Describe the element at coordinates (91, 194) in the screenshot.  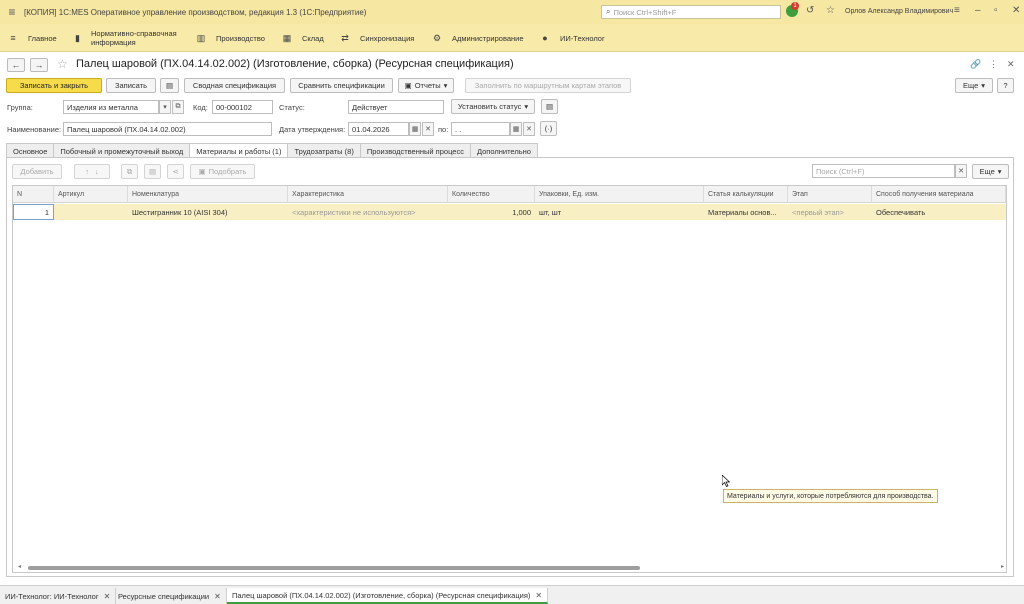
I see `column-header-article: Артикул` at that location.